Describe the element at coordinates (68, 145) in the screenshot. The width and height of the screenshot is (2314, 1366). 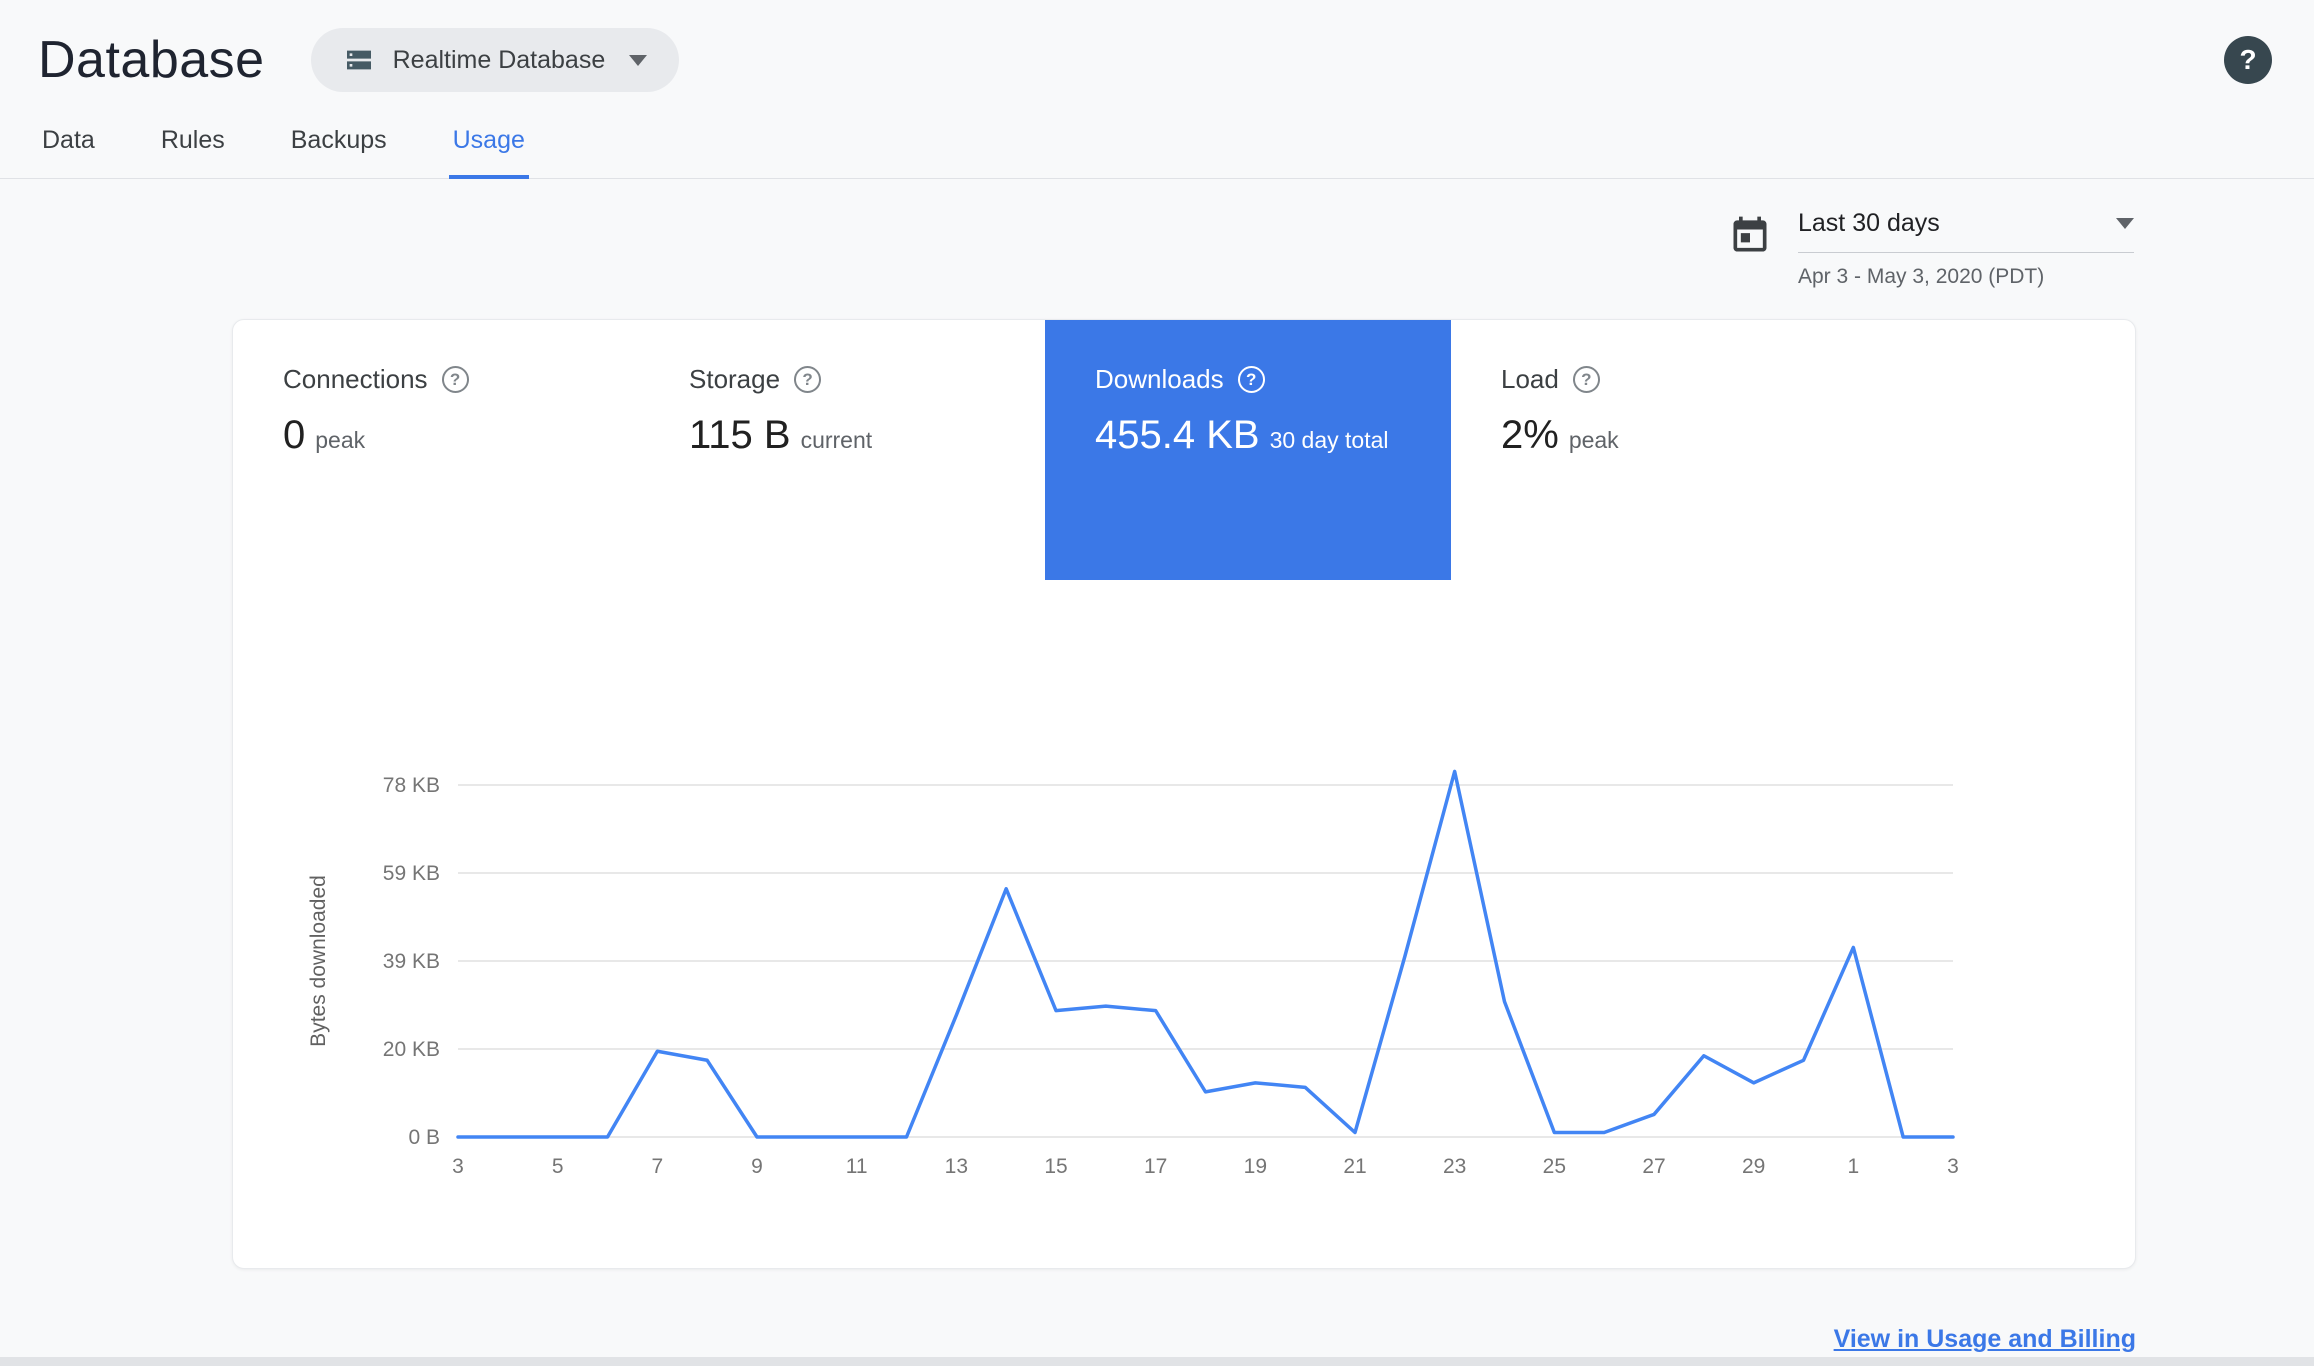
I see `tab-data: Data` at that location.